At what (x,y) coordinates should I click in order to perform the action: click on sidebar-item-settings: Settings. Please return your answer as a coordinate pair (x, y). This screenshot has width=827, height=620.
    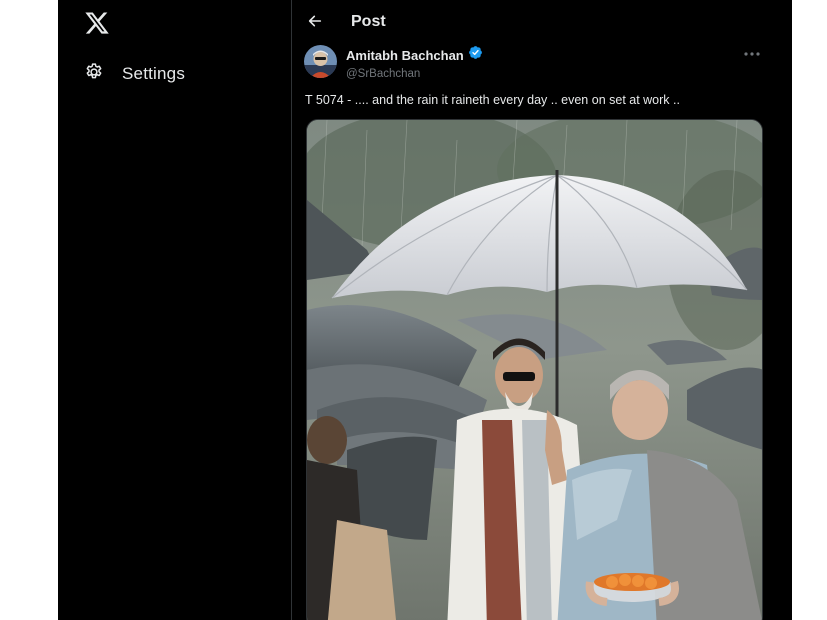
    Looking at the image, I should click on (134, 74).